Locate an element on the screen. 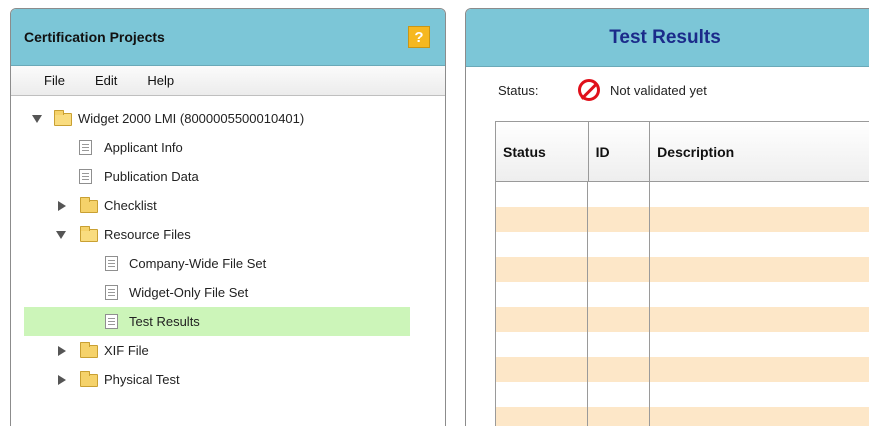  tree-item-label: Publication Data is located at coordinates (151, 176).